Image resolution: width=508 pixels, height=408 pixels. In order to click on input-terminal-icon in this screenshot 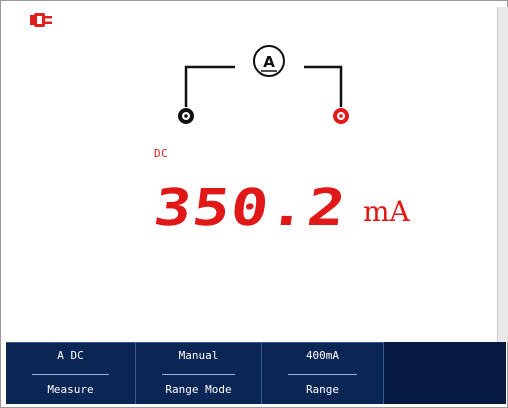, I will do `click(341, 116)`.